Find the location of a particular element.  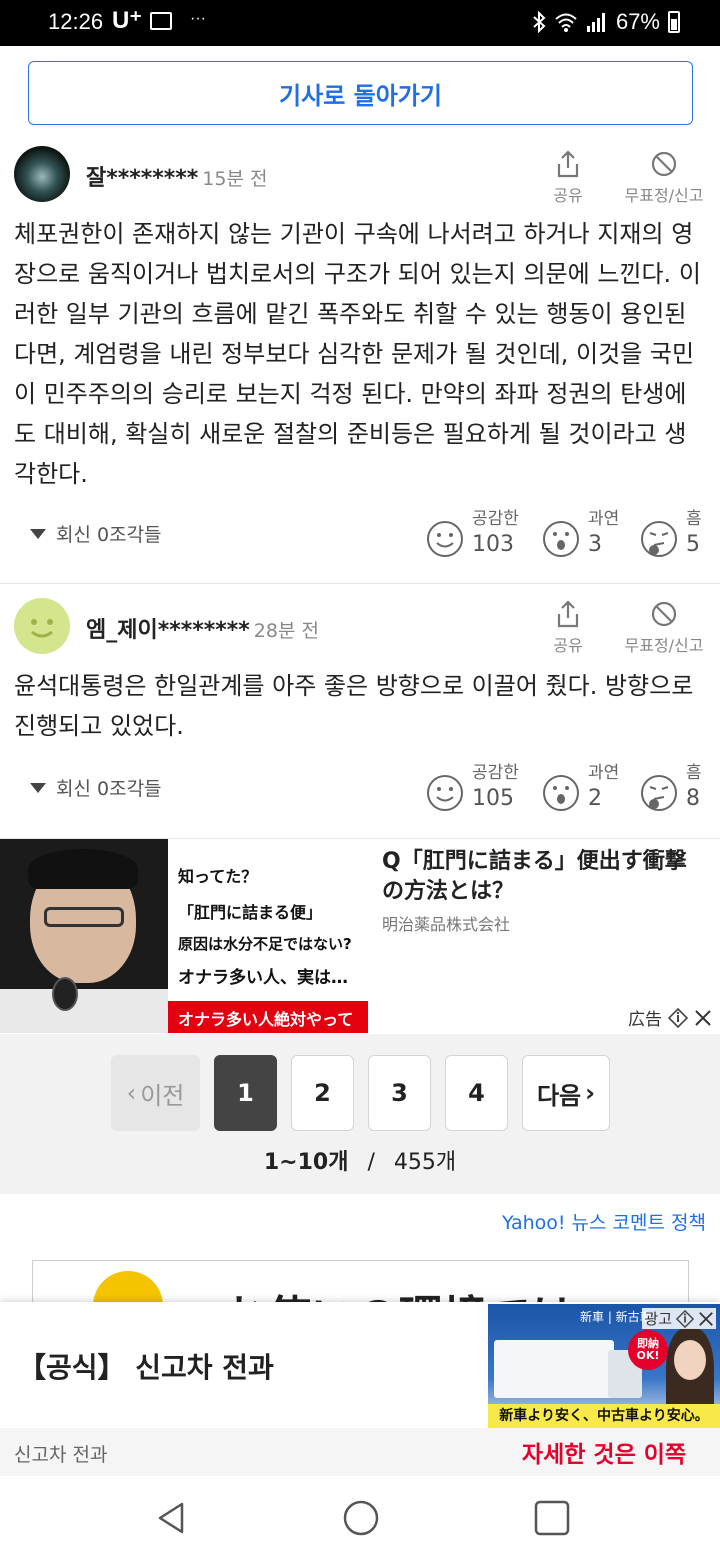

comment-author: 잘******** 15분 전 is located at coordinates (176, 176).